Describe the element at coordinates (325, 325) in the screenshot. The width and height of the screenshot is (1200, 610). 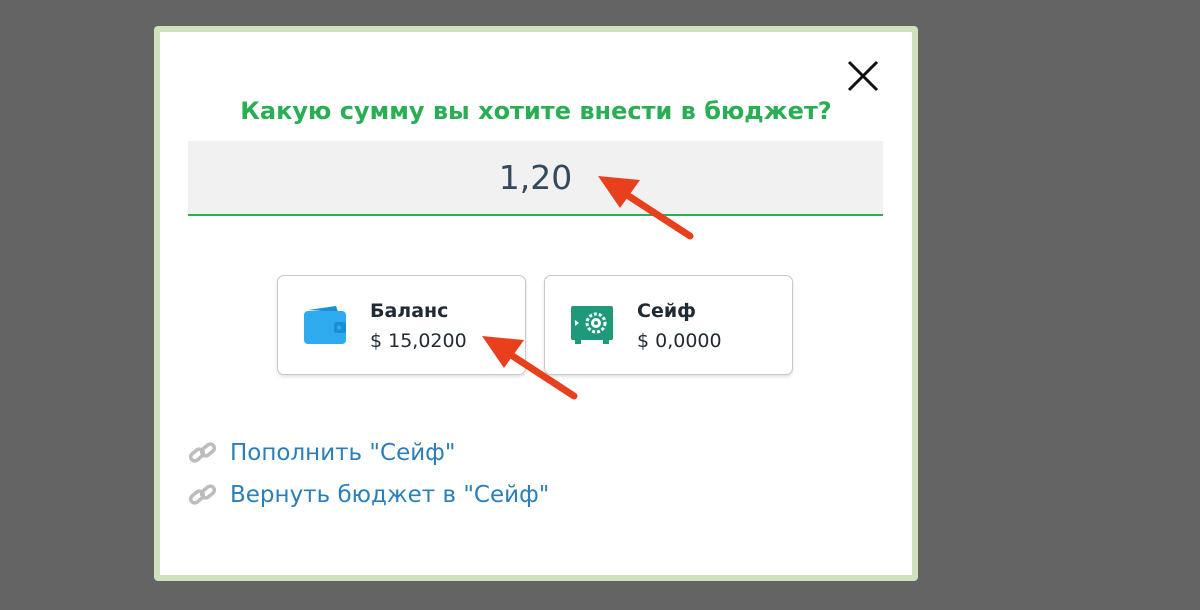
I see `wallet-icon` at that location.